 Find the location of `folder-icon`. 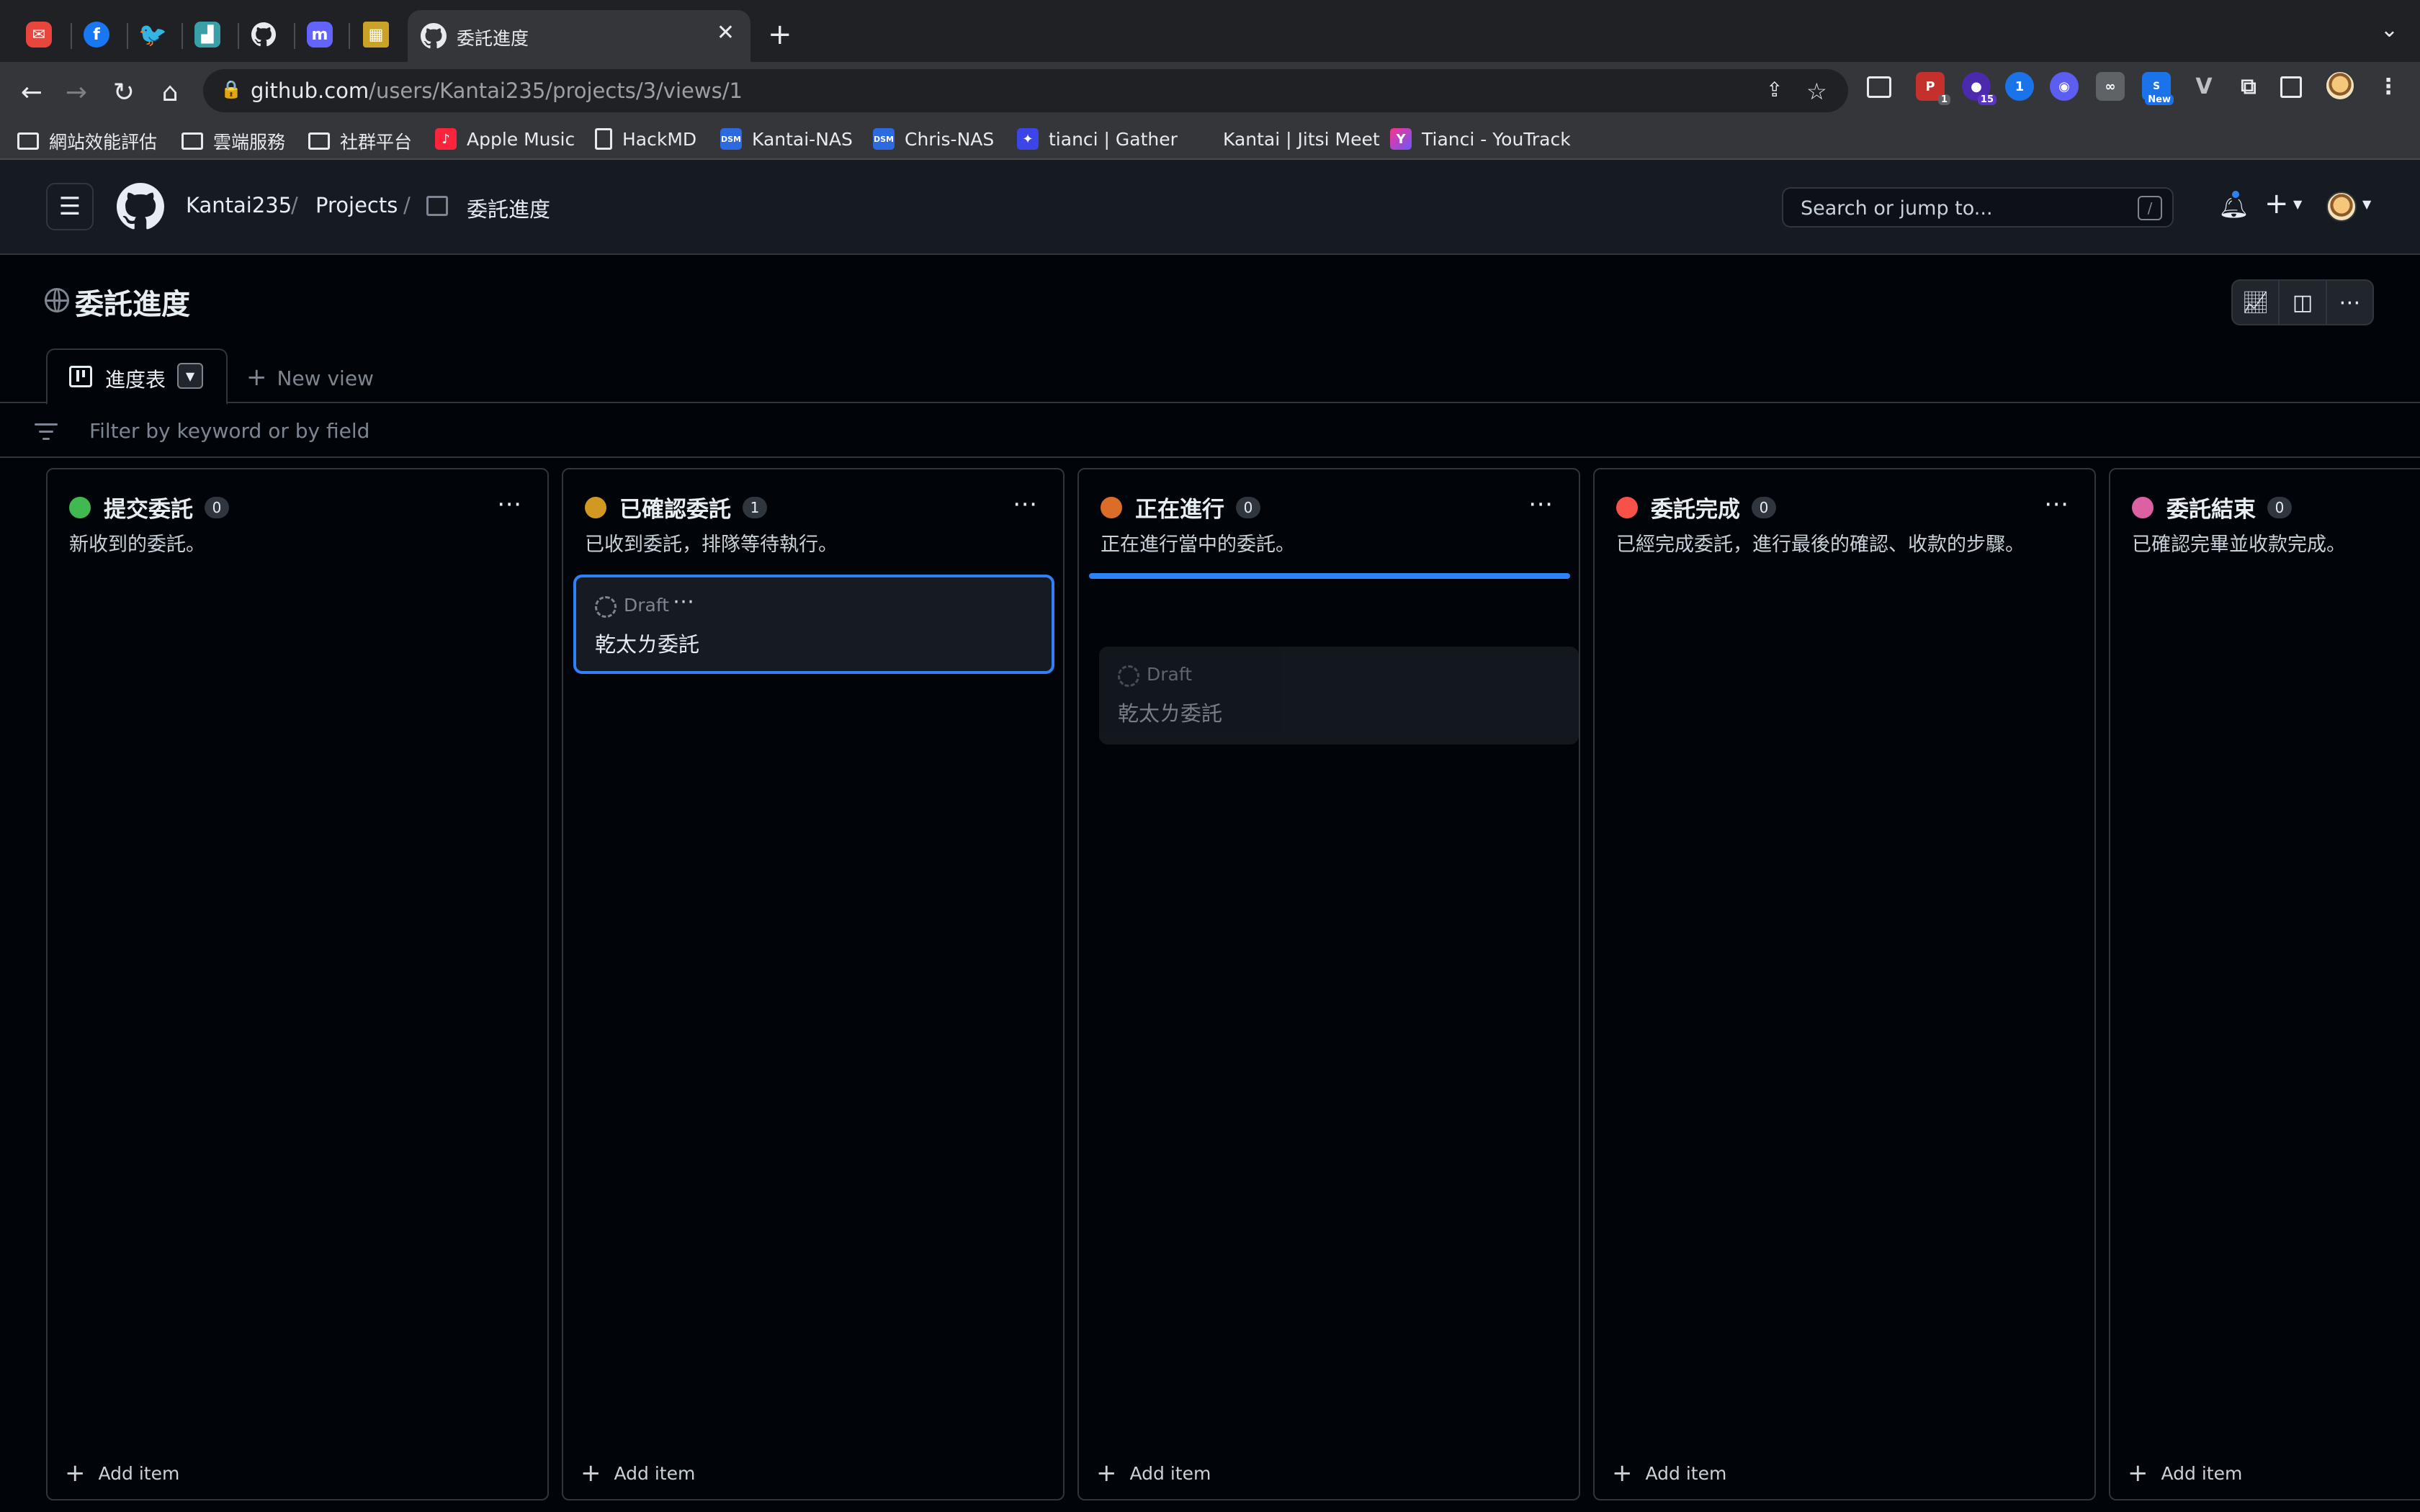

folder-icon is located at coordinates (192, 141).